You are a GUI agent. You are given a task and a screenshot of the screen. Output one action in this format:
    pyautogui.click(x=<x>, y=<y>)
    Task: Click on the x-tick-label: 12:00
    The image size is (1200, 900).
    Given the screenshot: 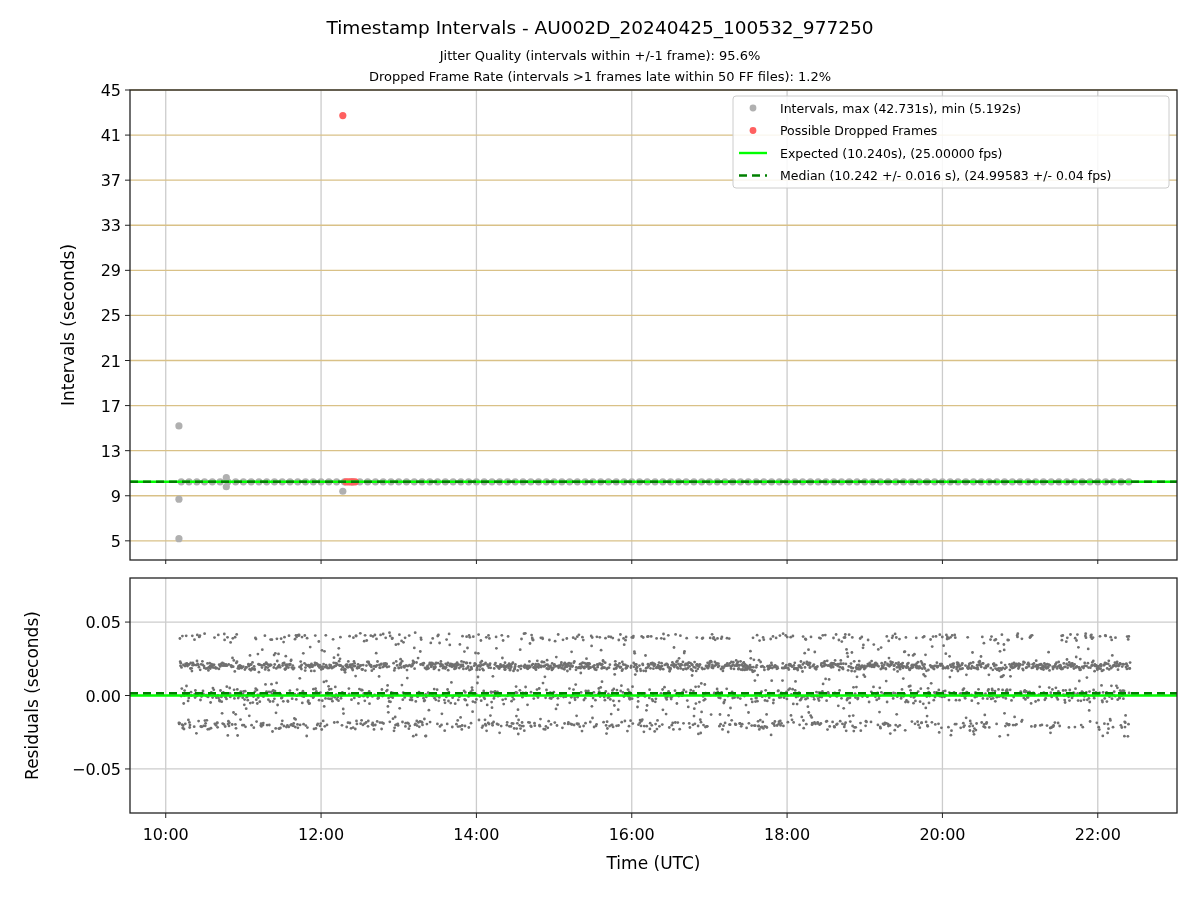 What is the action you would take?
    pyautogui.click(x=321, y=834)
    